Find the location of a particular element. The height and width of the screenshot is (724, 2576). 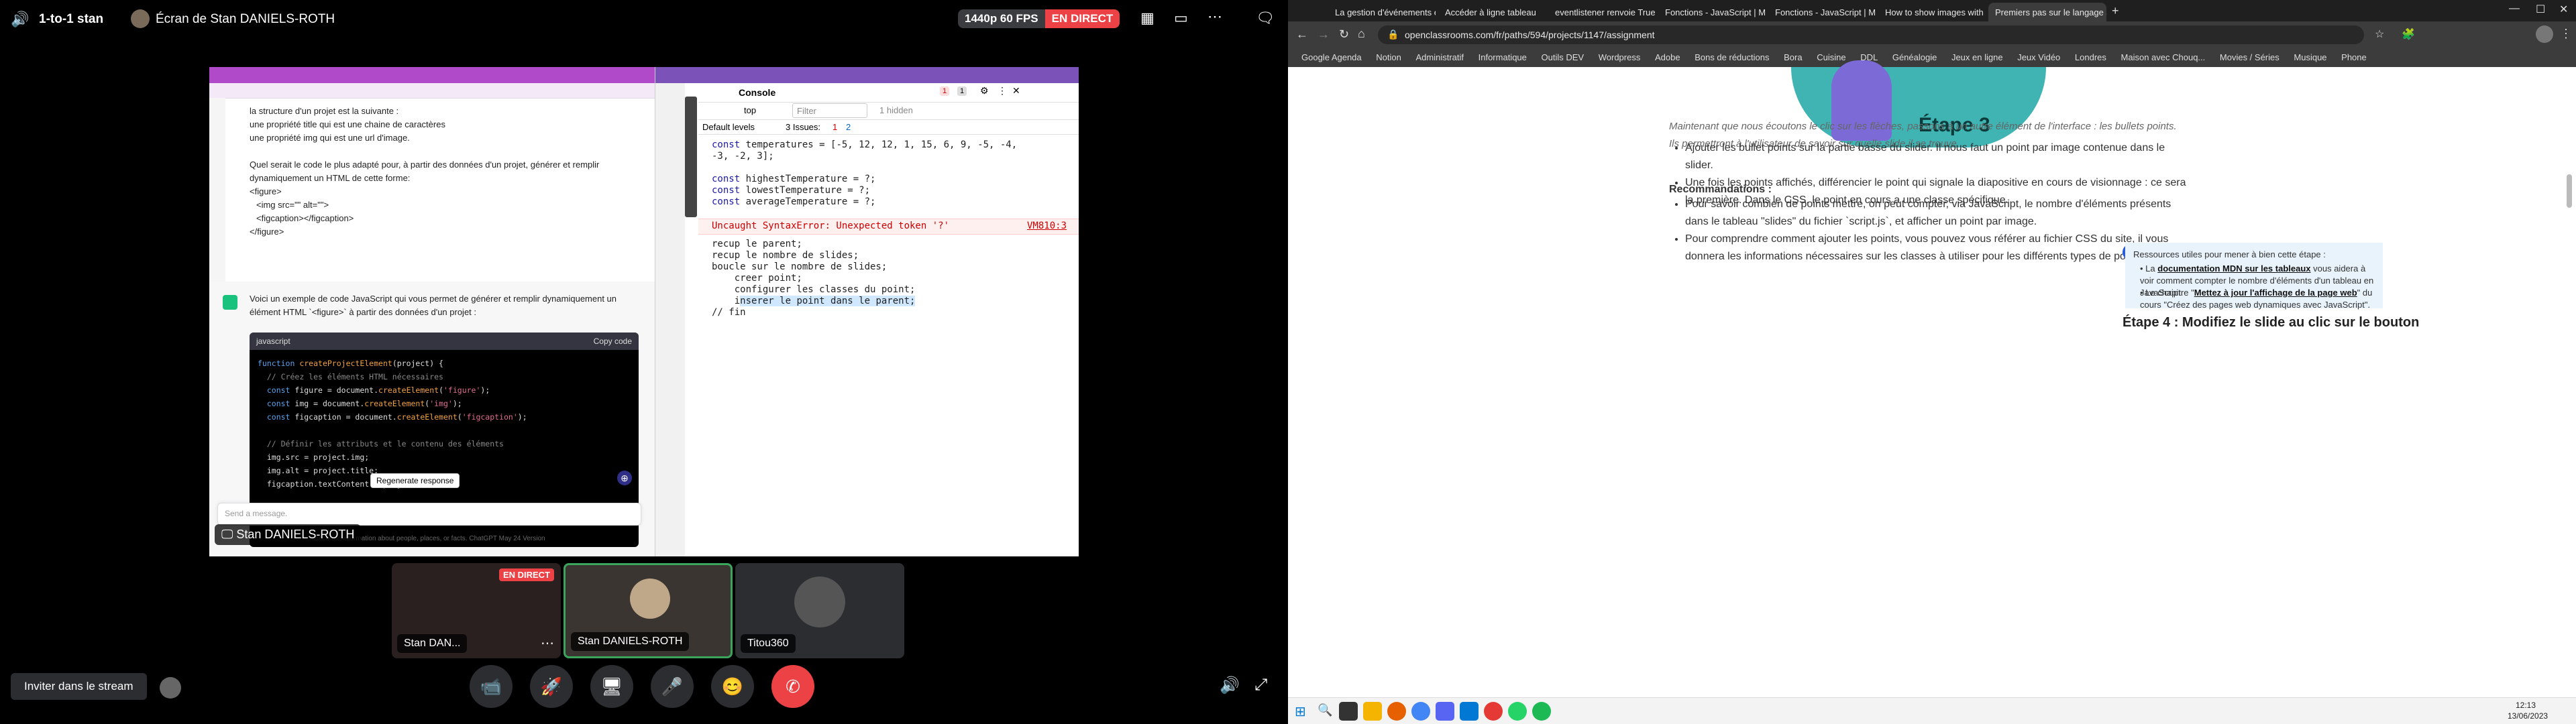

error-count: 1 is located at coordinates (945, 91).